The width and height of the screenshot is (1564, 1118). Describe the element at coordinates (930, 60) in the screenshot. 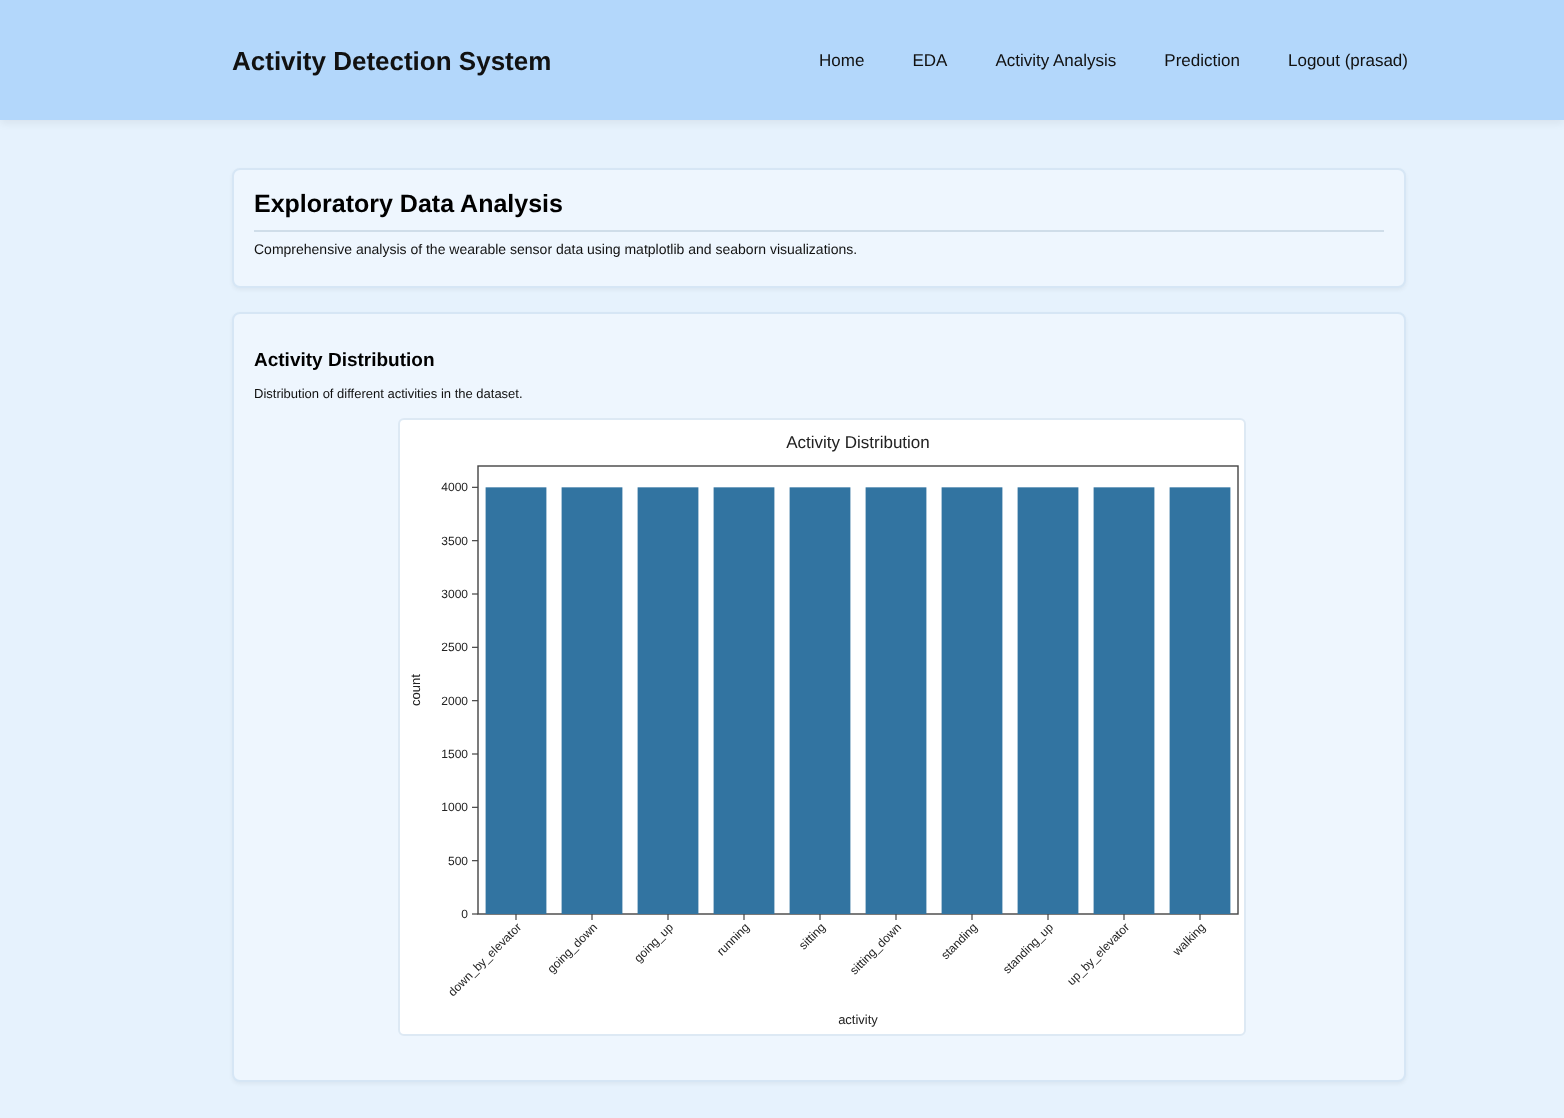

I see `nav-link: EDA` at that location.